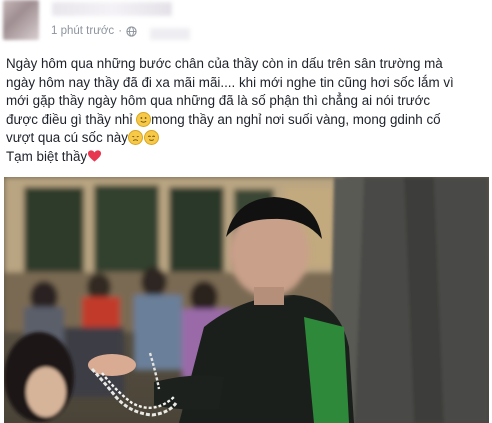 Image resolution: width=492 pixels, height=423 pixels. I want to click on globe-icon, so click(131, 31).